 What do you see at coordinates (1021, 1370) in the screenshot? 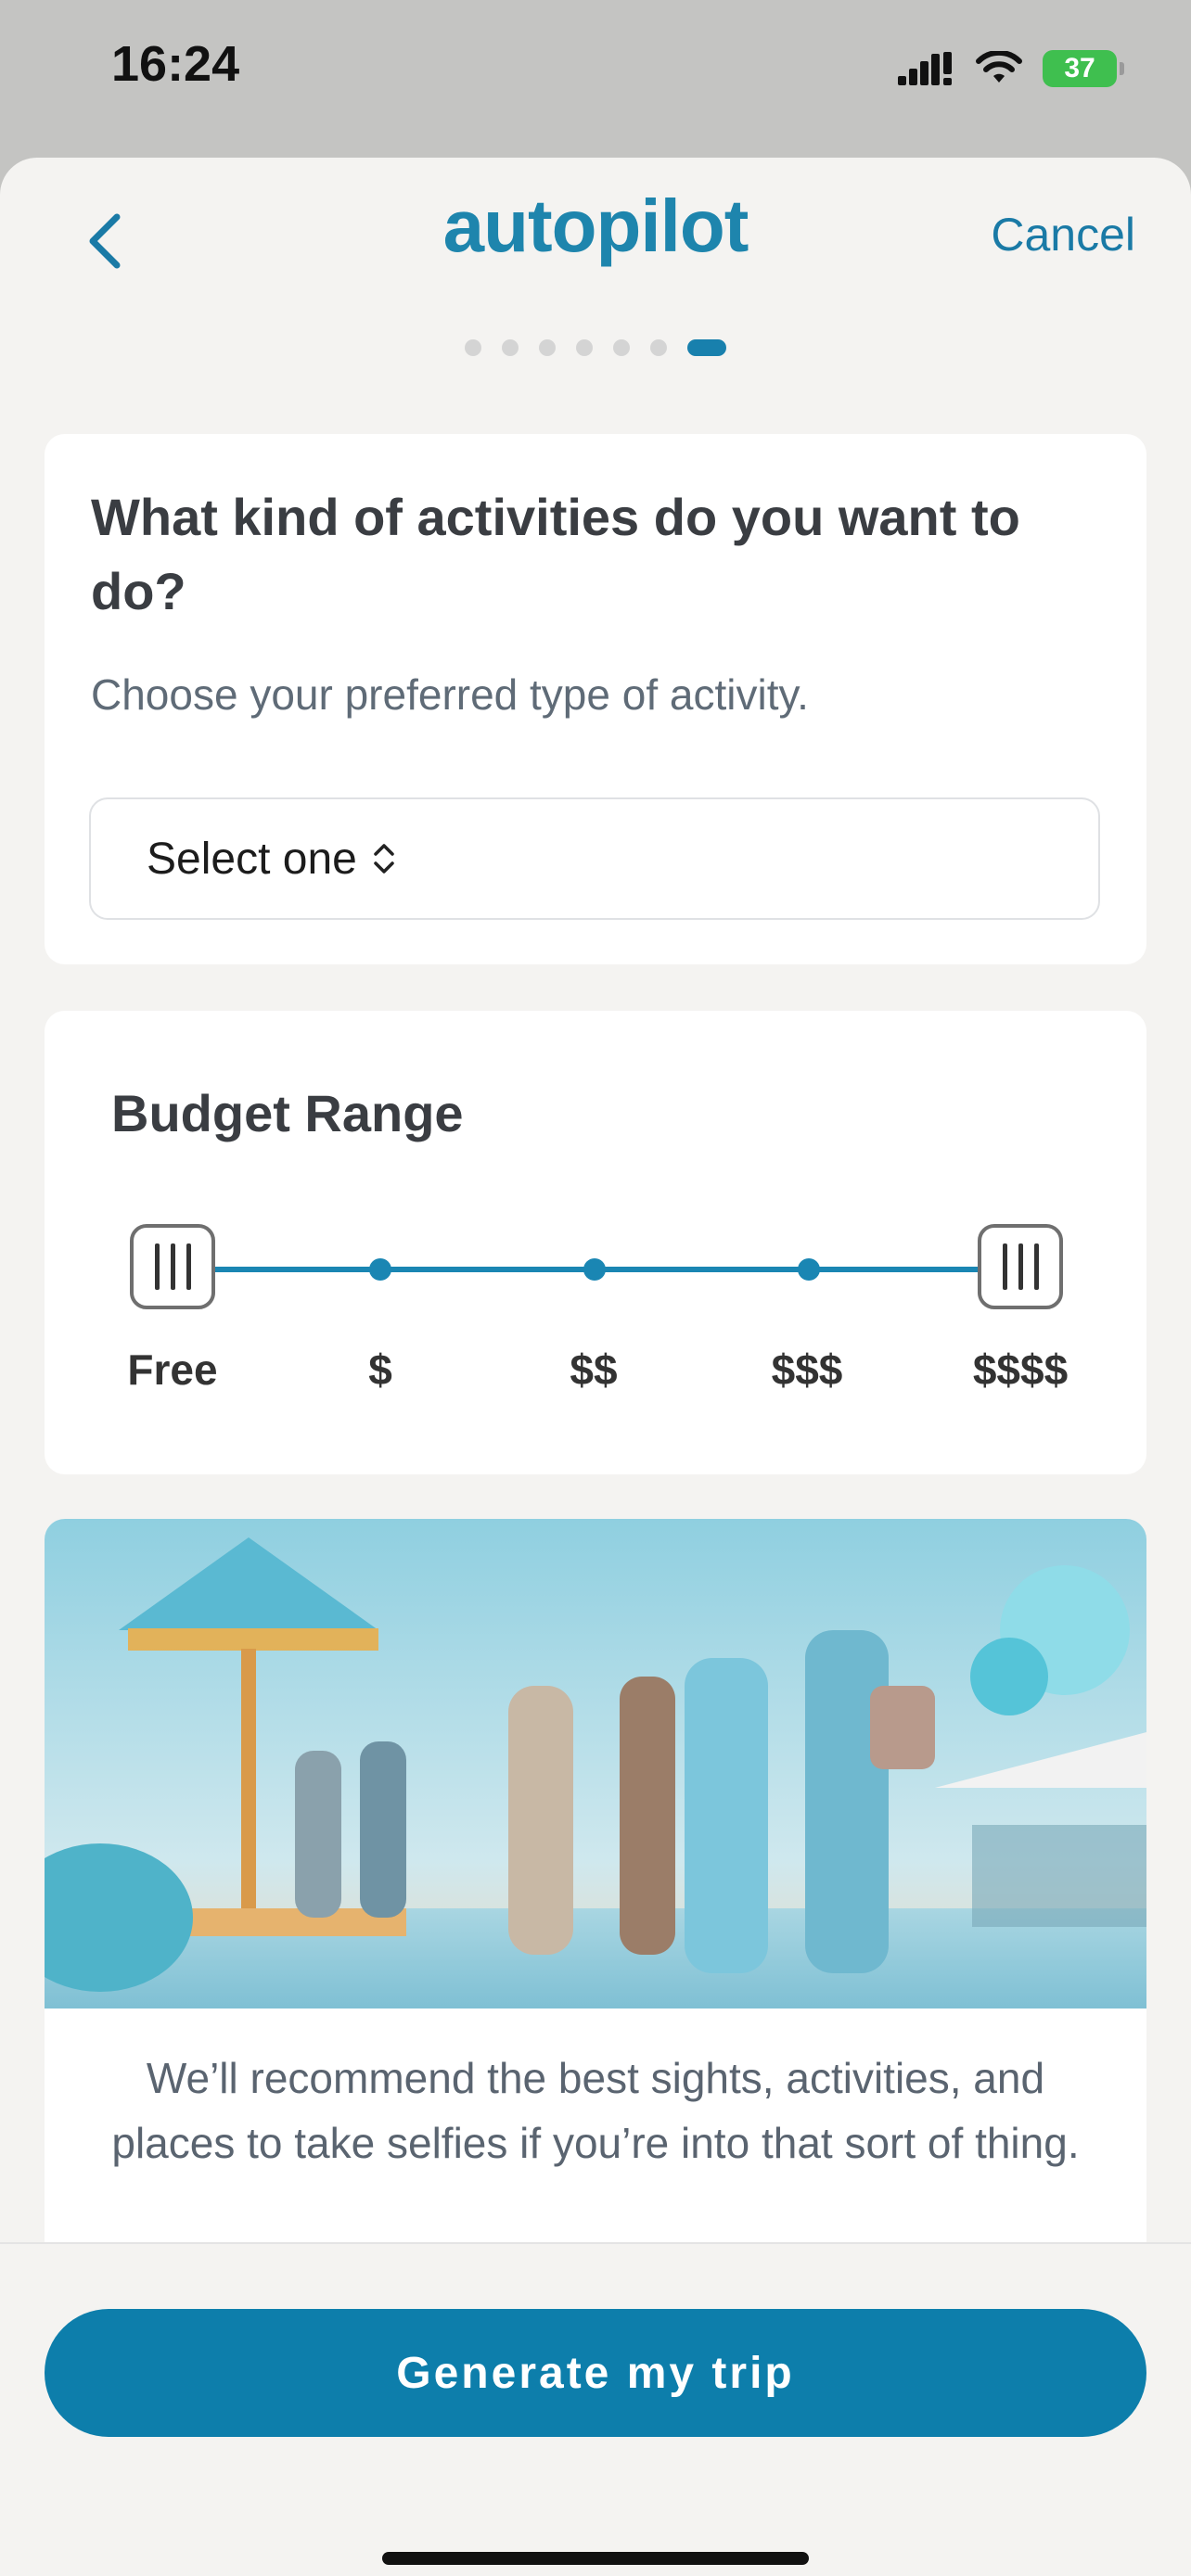
I see `budget-label: $$$$` at bounding box center [1021, 1370].